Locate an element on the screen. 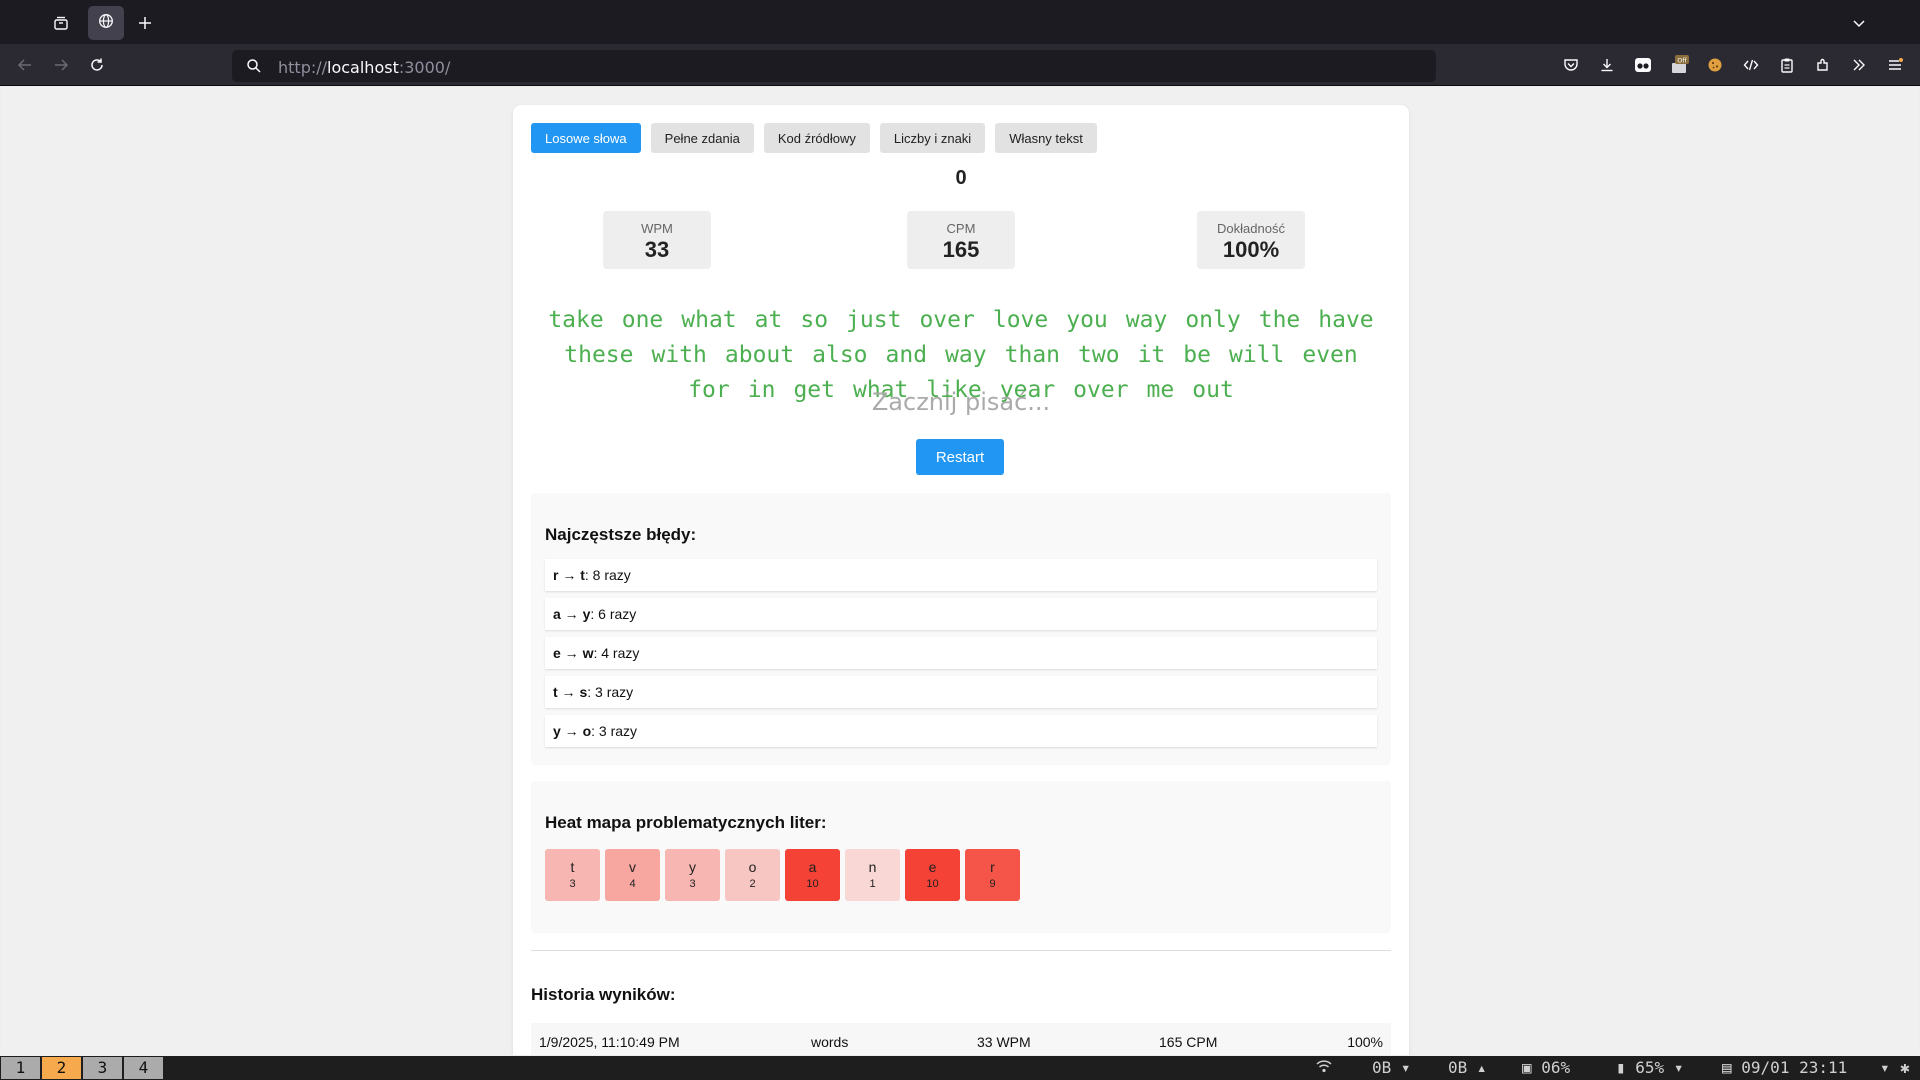 This screenshot has width=1920, height=1080. app-menu-icon is located at coordinates (1895, 65).